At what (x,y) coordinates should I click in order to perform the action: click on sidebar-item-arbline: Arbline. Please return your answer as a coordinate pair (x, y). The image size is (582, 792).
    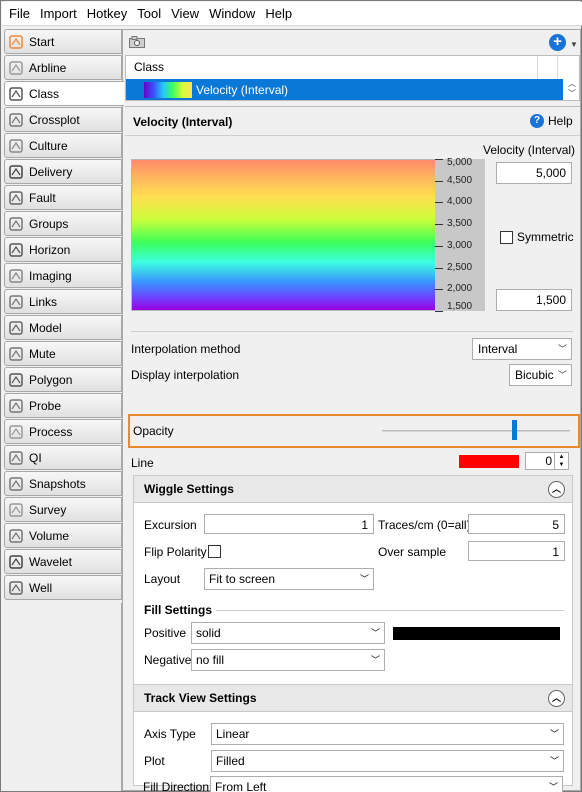
    Looking at the image, I should click on (63, 67).